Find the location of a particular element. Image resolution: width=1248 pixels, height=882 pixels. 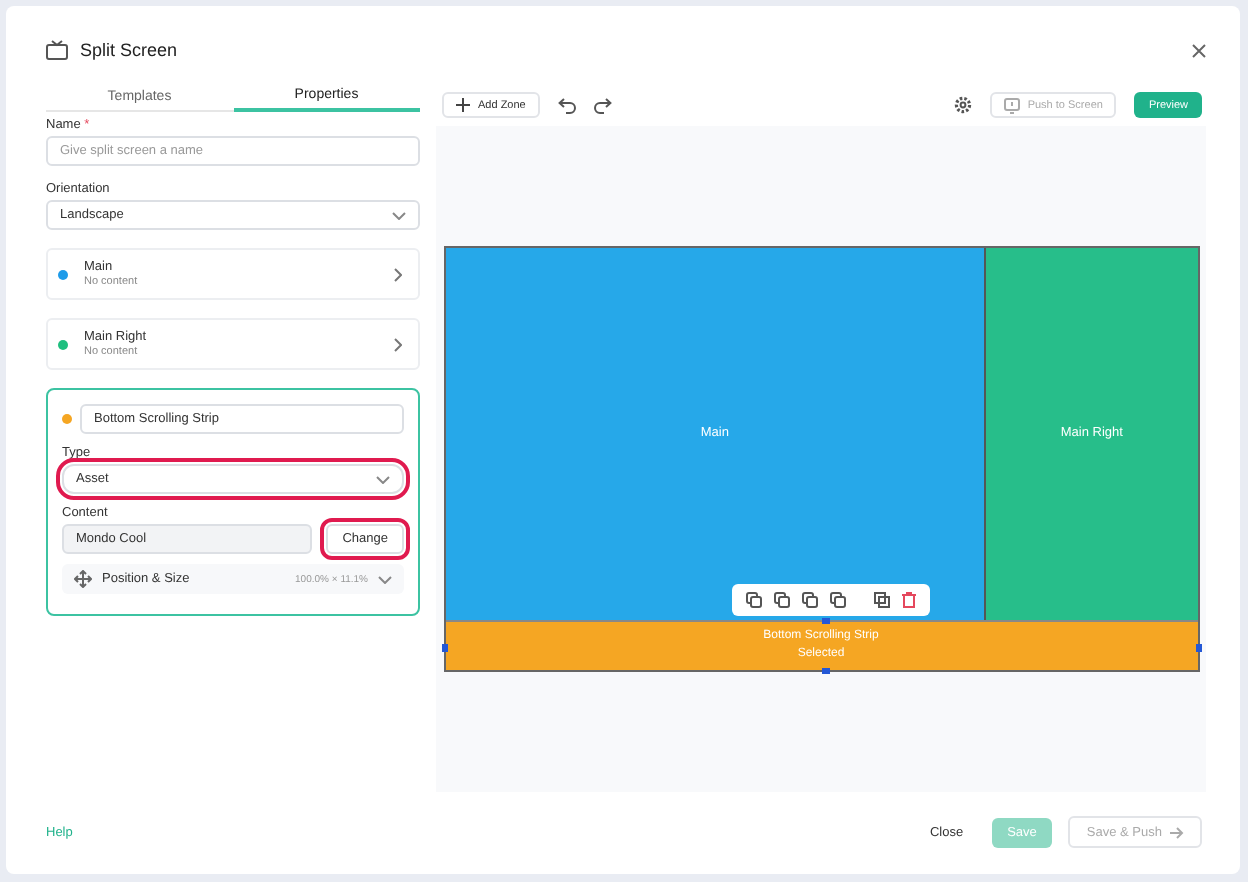

close-icon is located at coordinates (1199, 50).